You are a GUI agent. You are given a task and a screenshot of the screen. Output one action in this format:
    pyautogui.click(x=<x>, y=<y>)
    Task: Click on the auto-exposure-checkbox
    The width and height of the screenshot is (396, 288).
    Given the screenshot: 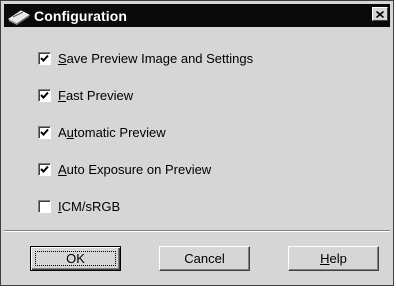 What is the action you would take?
    pyautogui.click(x=44, y=169)
    